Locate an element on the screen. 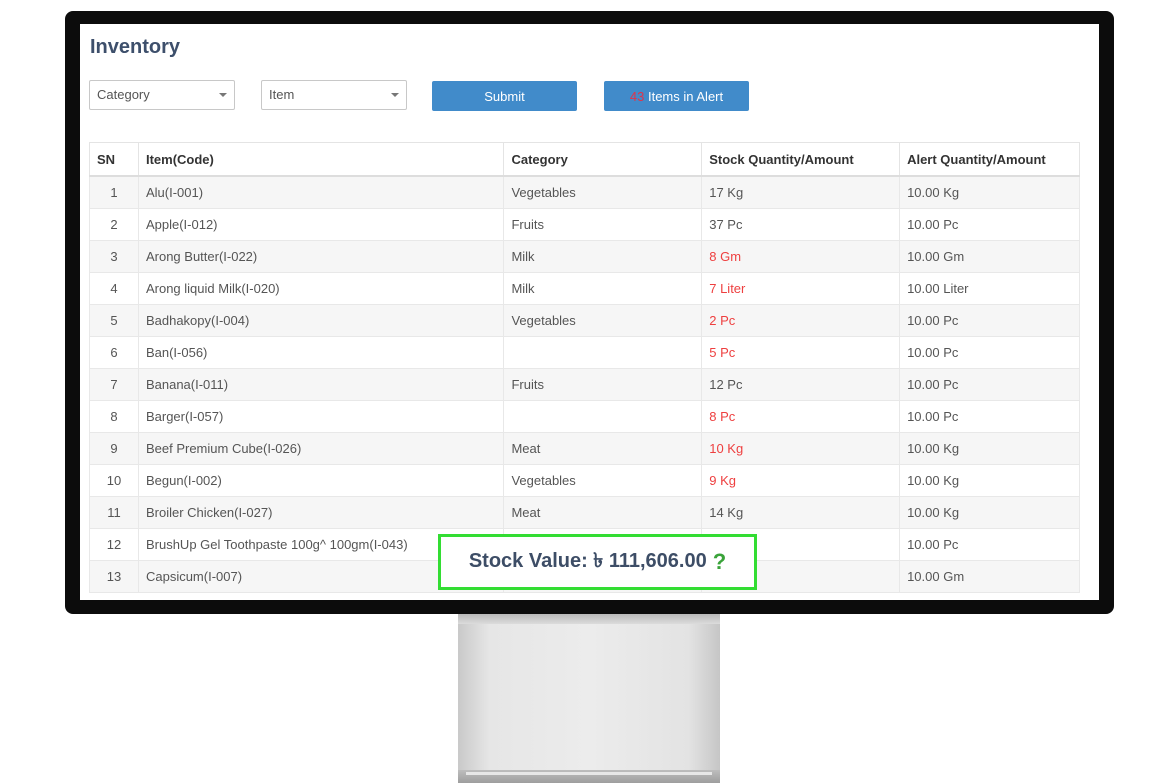 The height and width of the screenshot is (783, 1175). items-in-alert-button: 43 Items in Alert is located at coordinates (676, 96).